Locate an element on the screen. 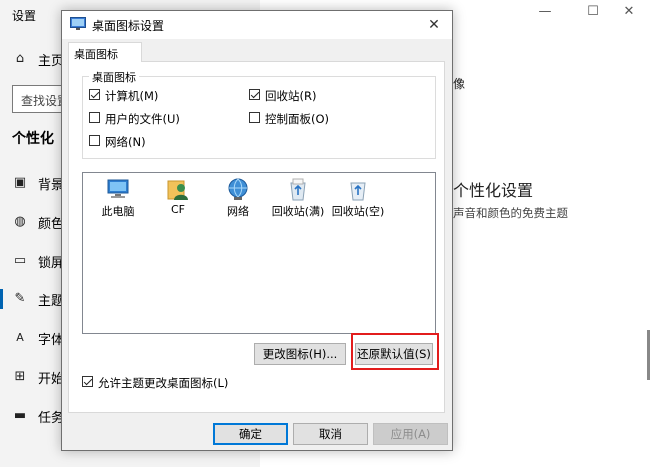 The image size is (650, 467). lock-screen-icon: ▭ is located at coordinates (20, 260).